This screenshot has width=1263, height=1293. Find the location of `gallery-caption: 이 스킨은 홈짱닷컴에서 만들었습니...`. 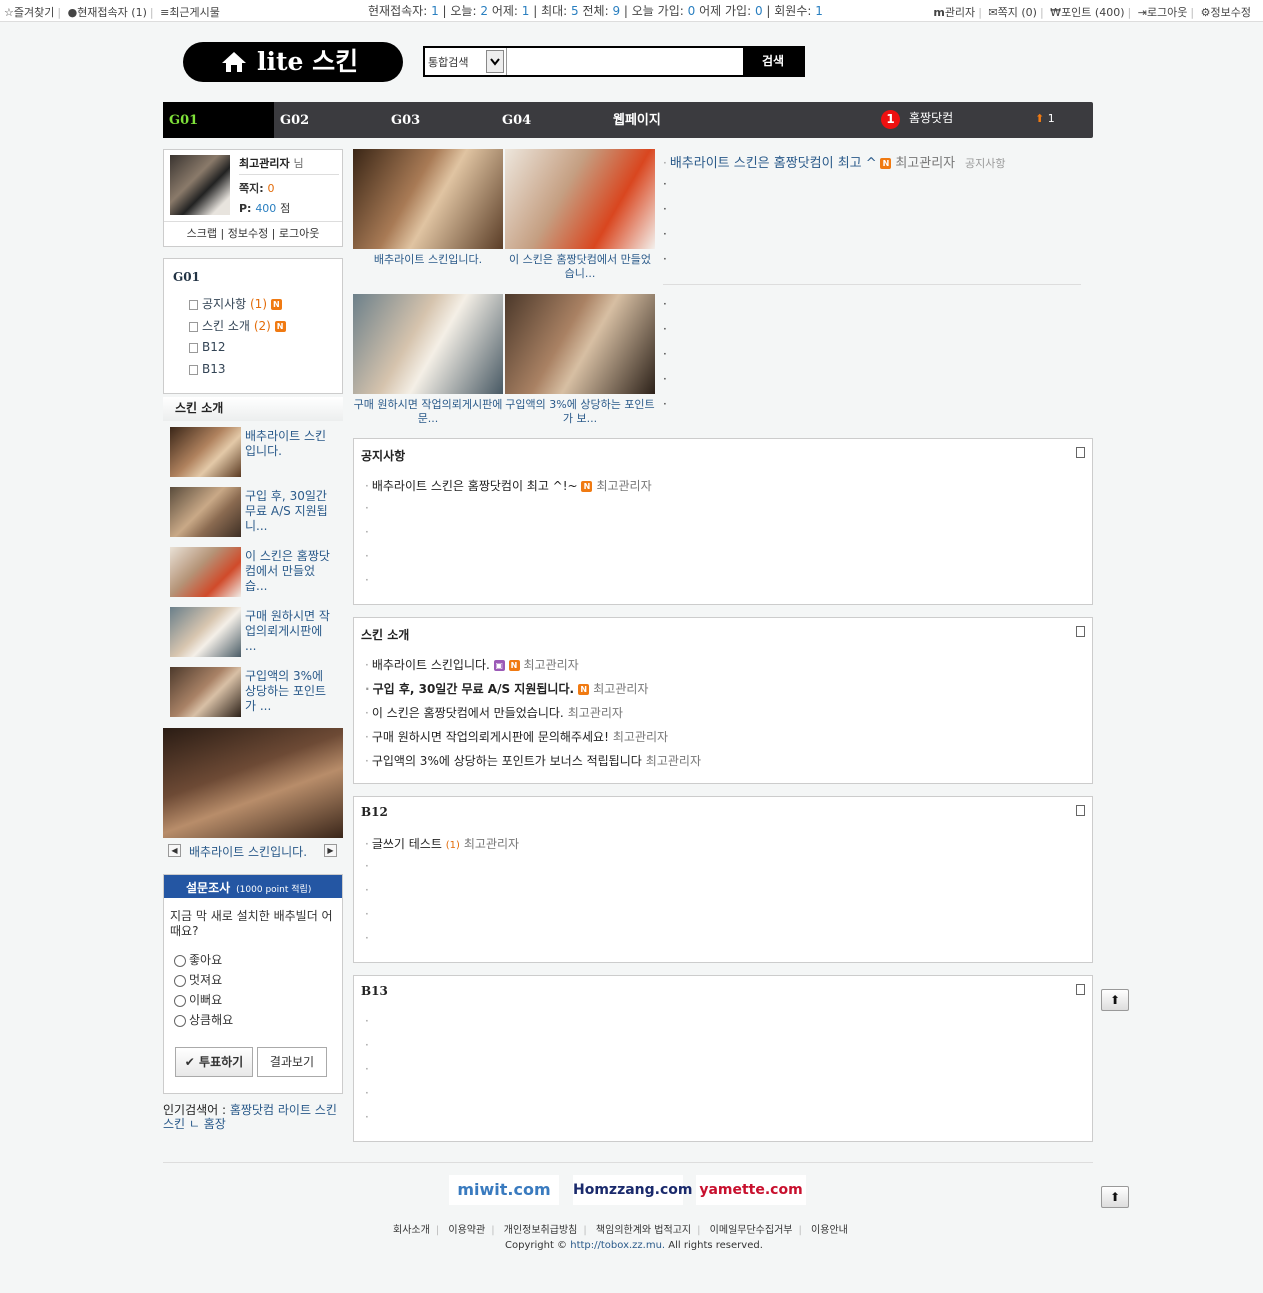

gallery-caption: 이 스킨은 홈짱닷컴에서 만들었습니... is located at coordinates (580, 267).